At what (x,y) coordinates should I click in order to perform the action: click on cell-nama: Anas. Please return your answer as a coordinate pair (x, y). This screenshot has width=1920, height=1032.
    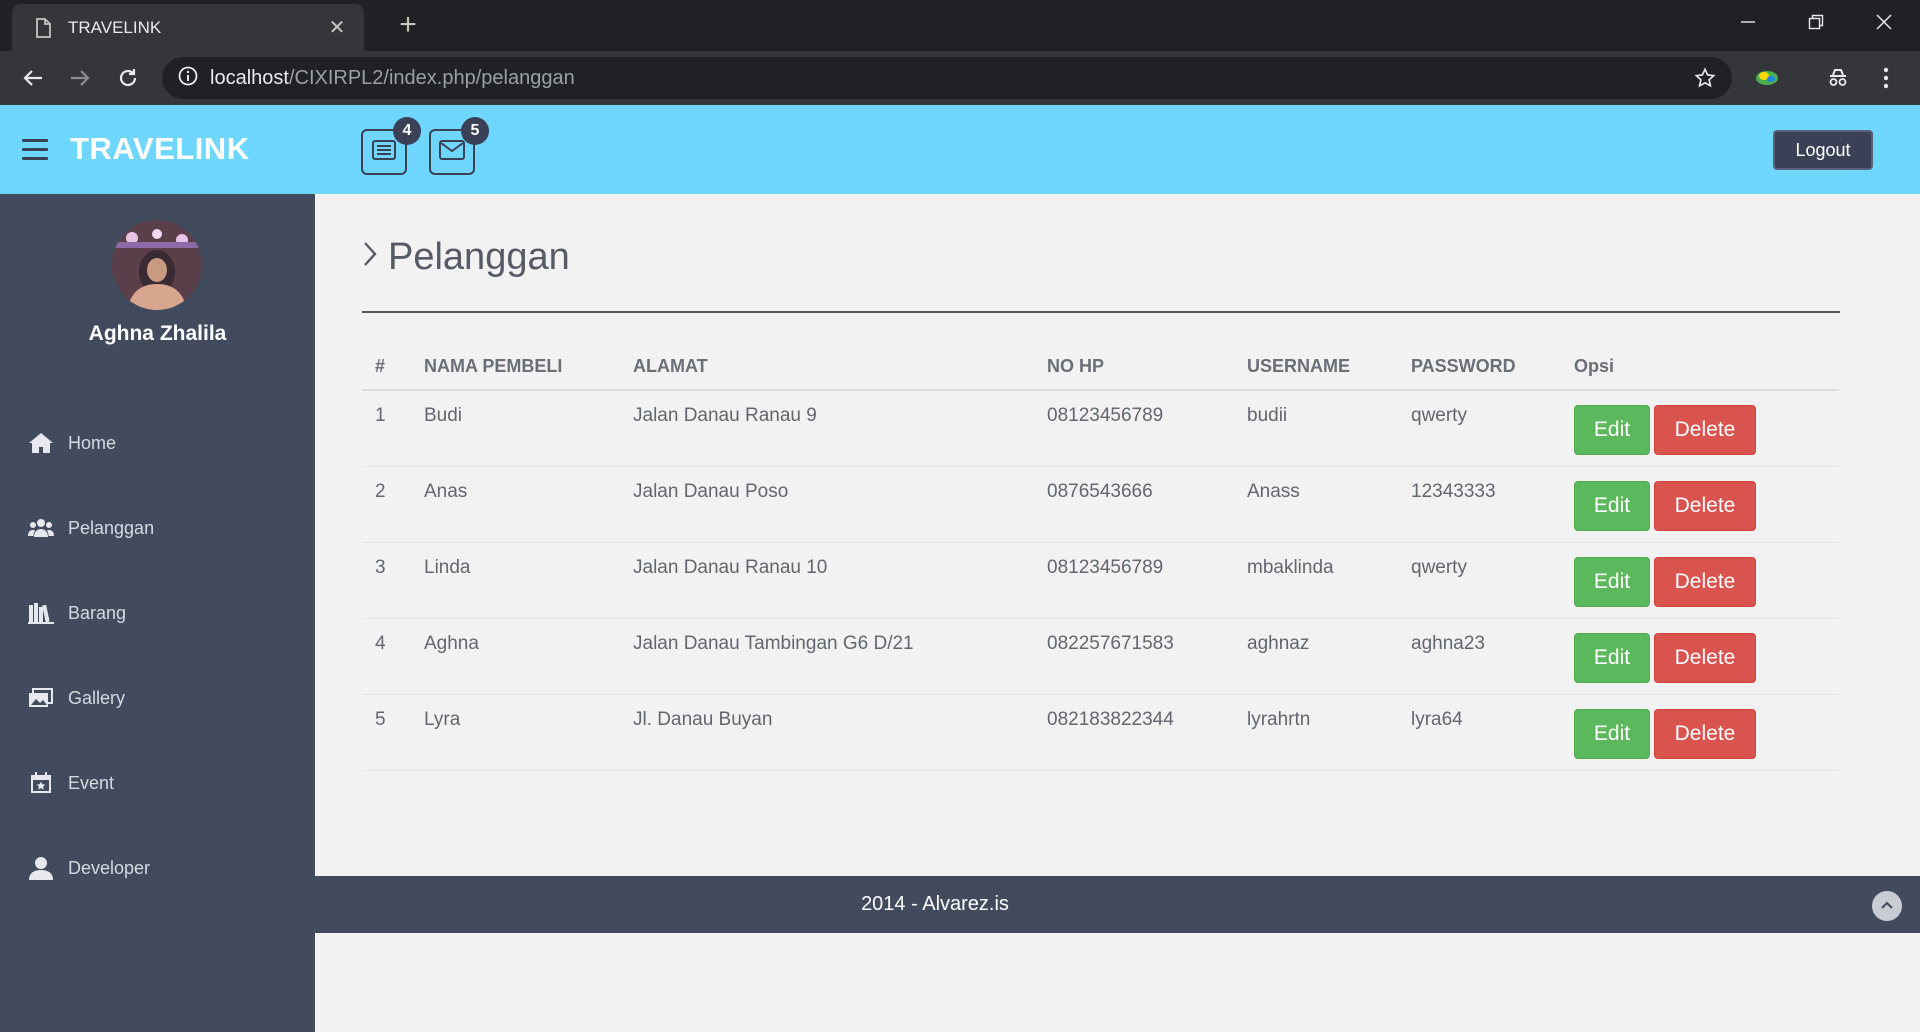
    Looking at the image, I should click on (515, 504).